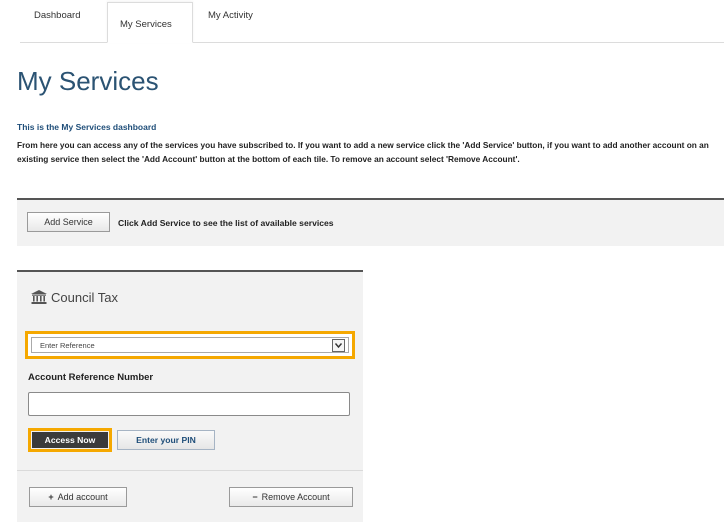 Image resolution: width=724 pixels, height=524 pixels. I want to click on reference-select-value: Enter Reference, so click(67, 345).